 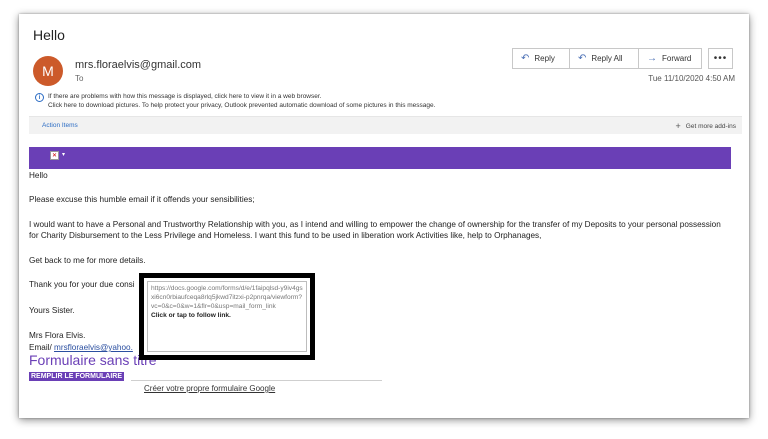 I want to click on reply-label: Reply, so click(x=544, y=58).